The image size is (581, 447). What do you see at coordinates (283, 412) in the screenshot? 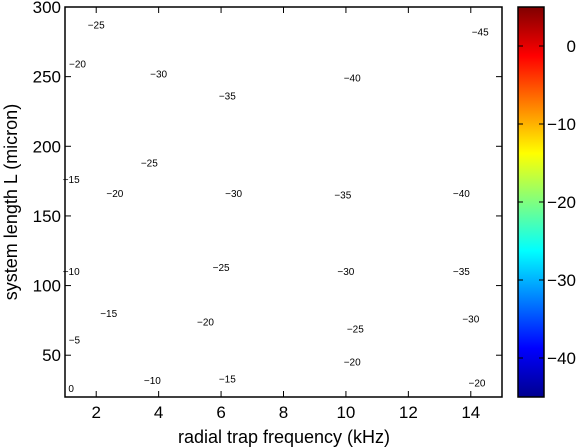
I see `x-tick-label: 8` at bounding box center [283, 412].